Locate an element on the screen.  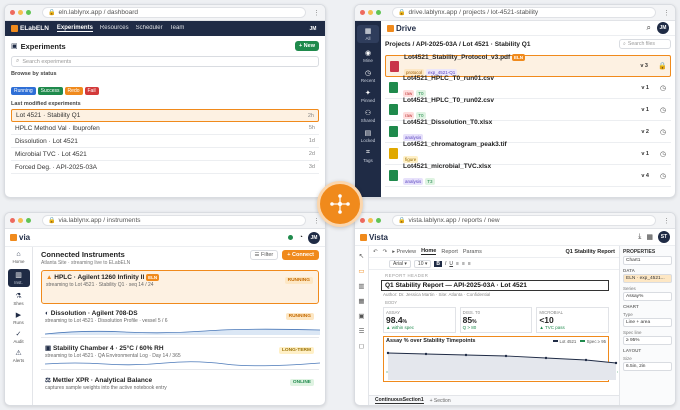
sidebar-item-pinned: ✦ Pinned is located at coordinates (368, 96).